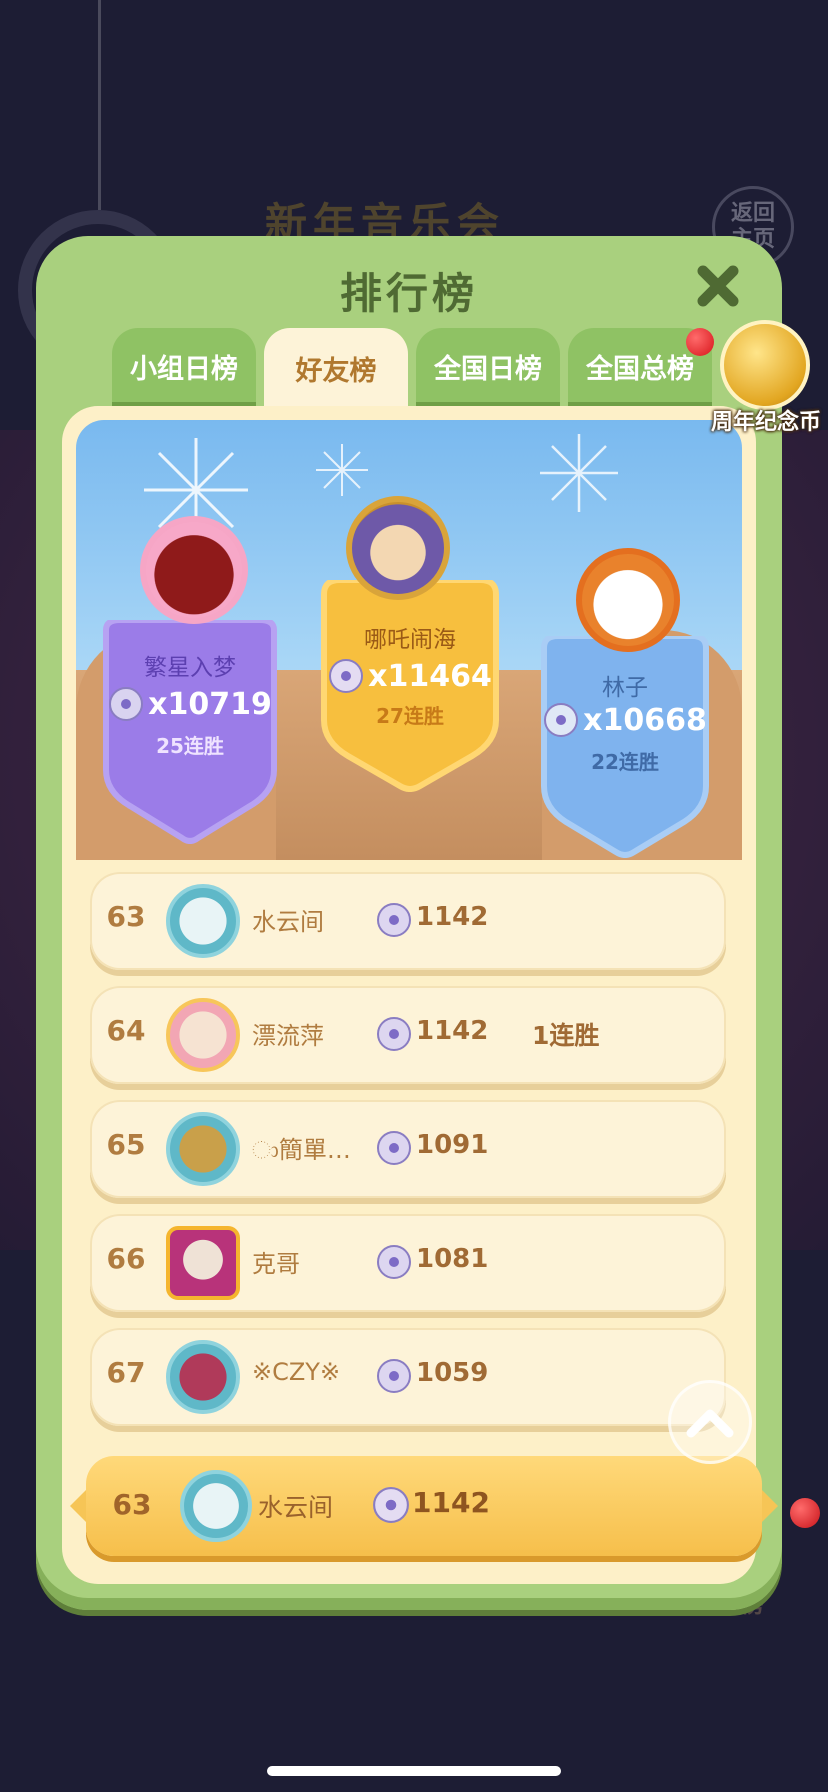  What do you see at coordinates (625, 747) in the screenshot?
I see `podium-third: 林子 x10668 22连胜` at bounding box center [625, 747].